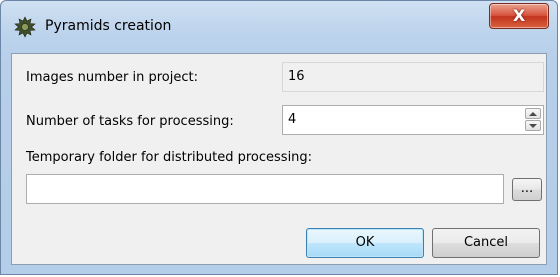 Image resolution: width=560 pixels, height=277 pixels. What do you see at coordinates (292, 120) in the screenshot?
I see `tasks-number-value: 4` at bounding box center [292, 120].